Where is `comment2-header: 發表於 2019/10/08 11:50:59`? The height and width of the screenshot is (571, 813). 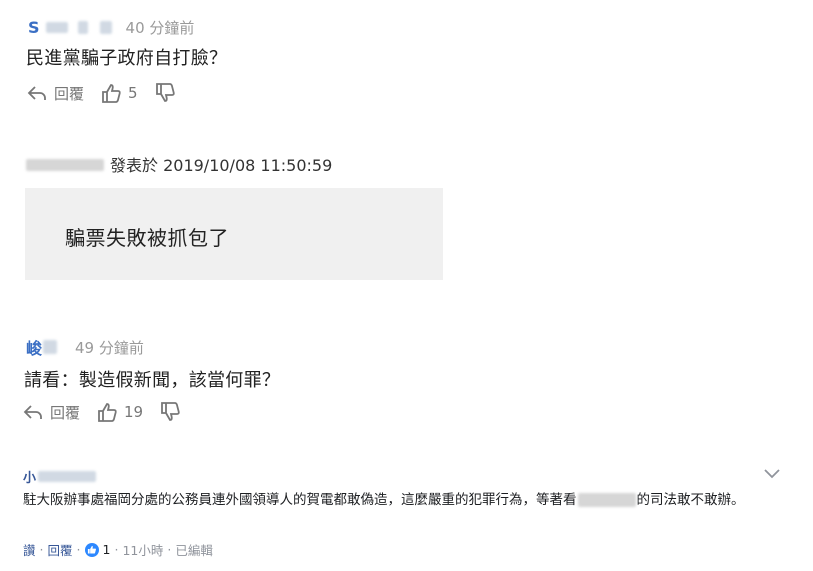
comment2-header: 發表於 2019/10/08 11:50:59 is located at coordinates (179, 164).